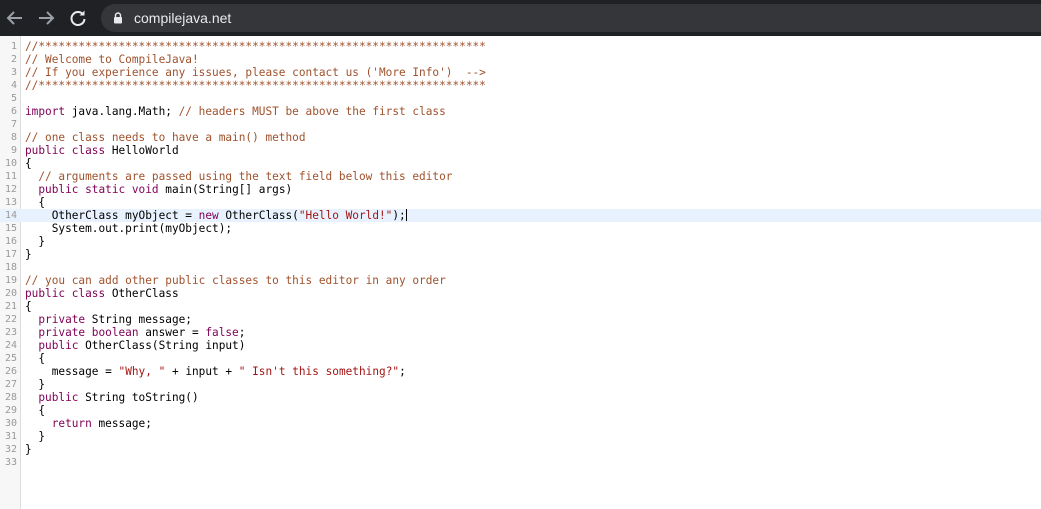  Describe the element at coordinates (142, 150) in the screenshot. I see `code-token: HelloWorld` at that location.